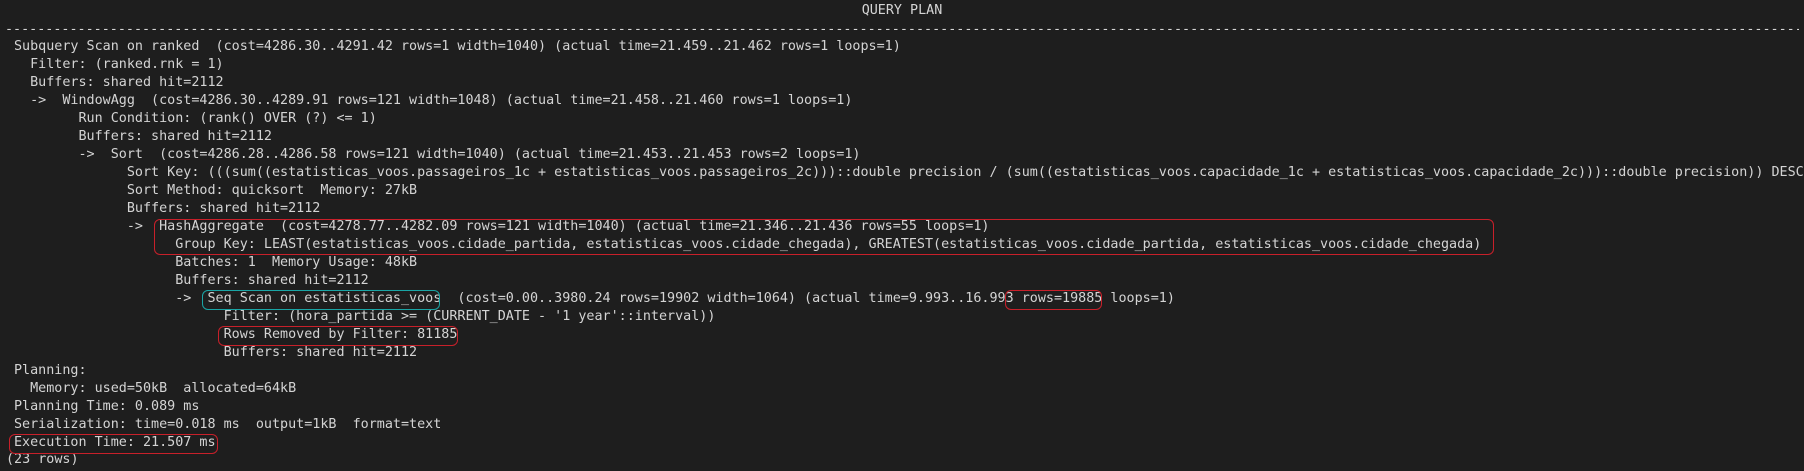  I want to click on query-plan-header: QUERY PLAN, so click(902, 10).